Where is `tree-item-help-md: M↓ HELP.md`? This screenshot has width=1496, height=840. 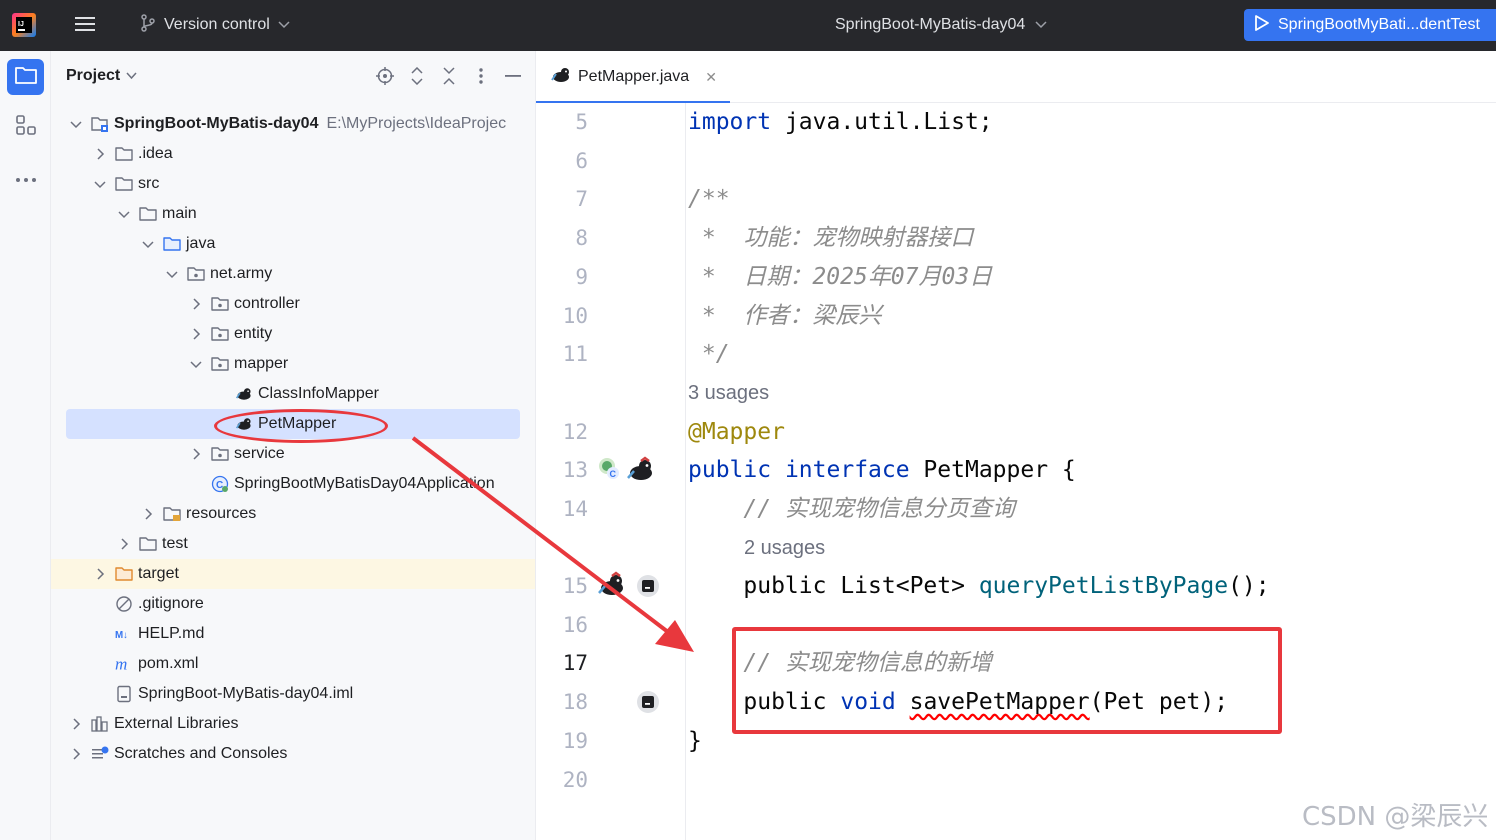
tree-item-help-md: M↓ HELP.md is located at coordinates (293, 634).